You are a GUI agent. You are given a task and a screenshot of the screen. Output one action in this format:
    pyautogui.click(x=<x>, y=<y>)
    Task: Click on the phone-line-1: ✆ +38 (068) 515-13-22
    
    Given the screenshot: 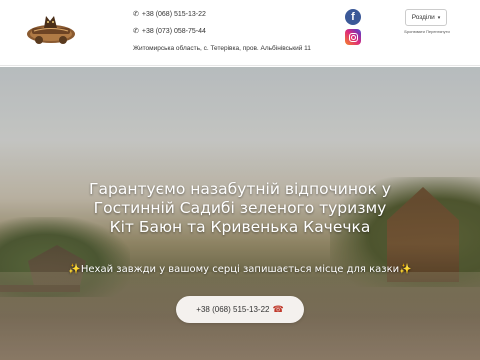 What is the action you would take?
    pyautogui.click(x=233, y=15)
    